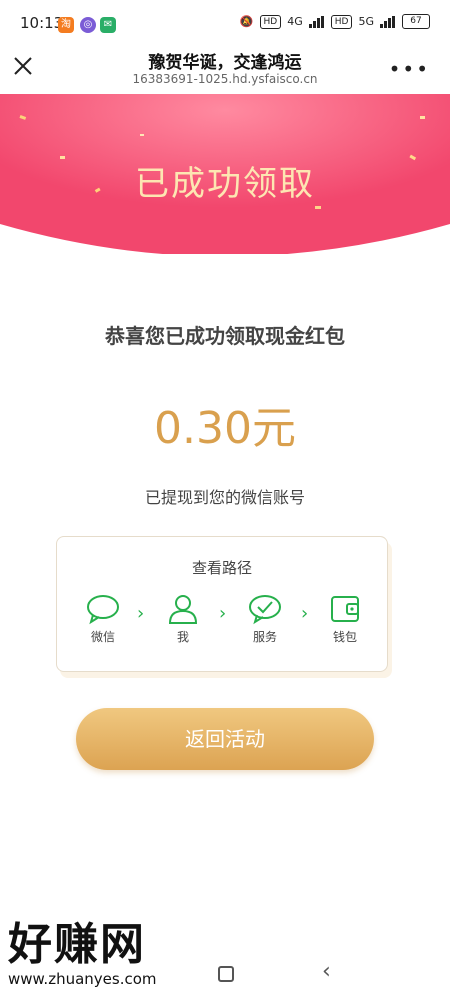  Describe the element at coordinates (264, 637) in the screenshot. I see `path-step-label: 服务` at that location.